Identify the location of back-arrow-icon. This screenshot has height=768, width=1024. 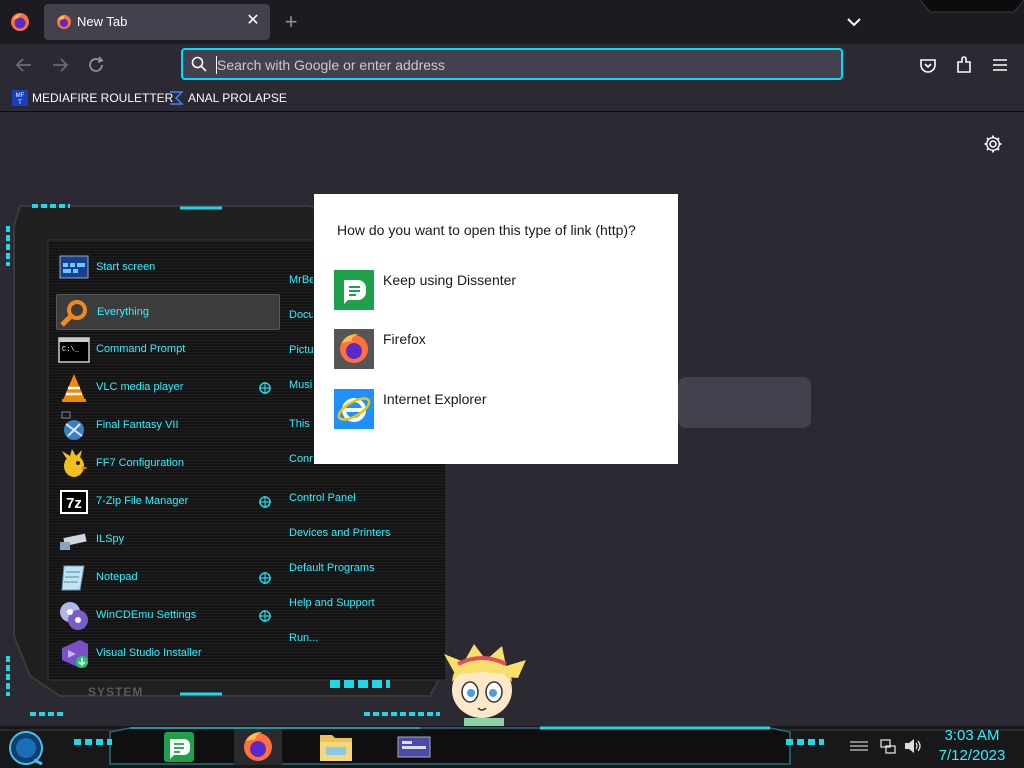
(24, 65).